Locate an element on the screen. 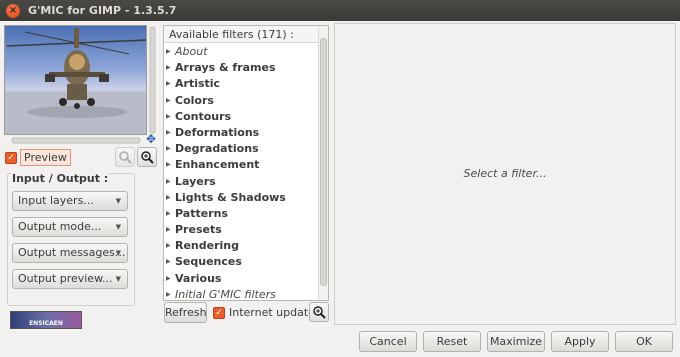 This screenshot has width=680, height=357. output-messages-combo: Output messages... ▼ is located at coordinates (70, 253).